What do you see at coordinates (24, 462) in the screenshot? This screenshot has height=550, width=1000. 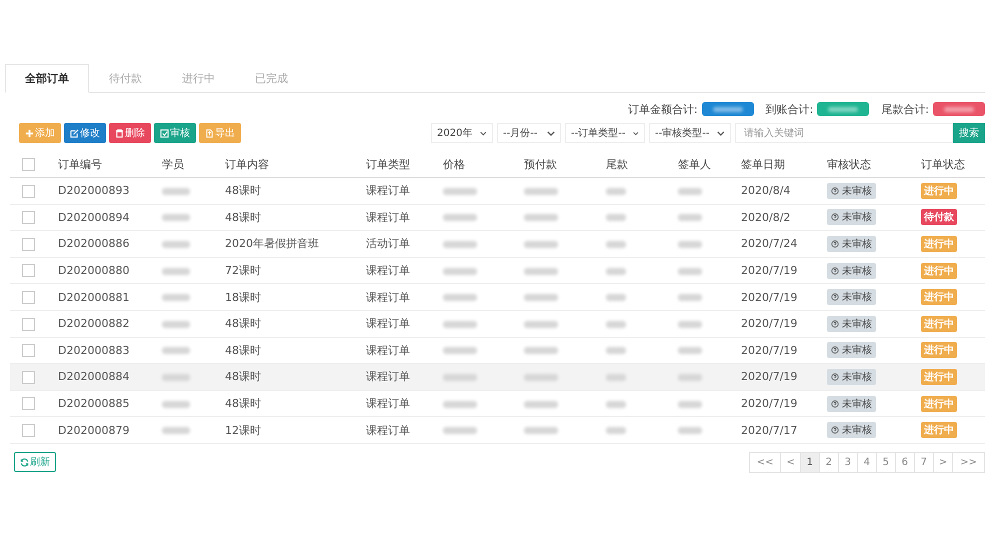 I see `refresh-icon` at bounding box center [24, 462].